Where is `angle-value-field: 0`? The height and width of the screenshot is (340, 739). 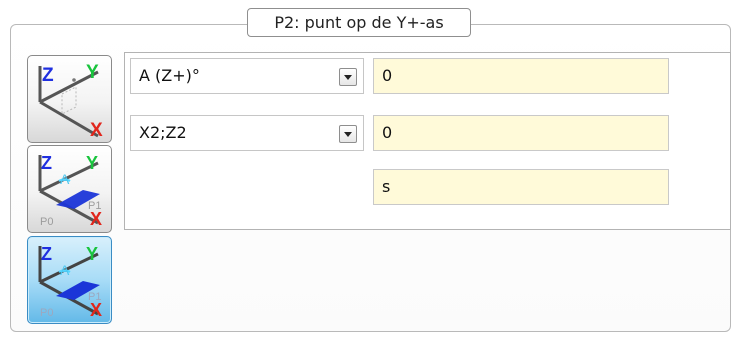
angle-value-field: 0 is located at coordinates (521, 76).